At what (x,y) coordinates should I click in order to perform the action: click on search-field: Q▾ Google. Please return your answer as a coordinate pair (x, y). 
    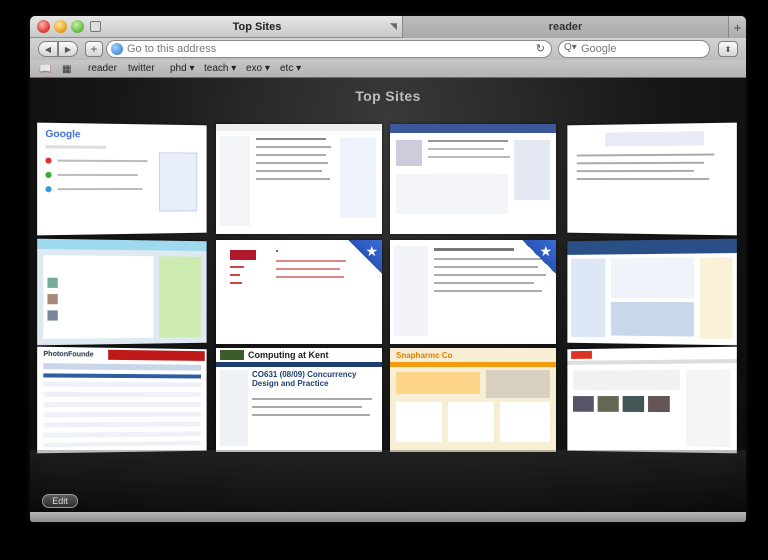
    Looking at the image, I should click on (634, 49).